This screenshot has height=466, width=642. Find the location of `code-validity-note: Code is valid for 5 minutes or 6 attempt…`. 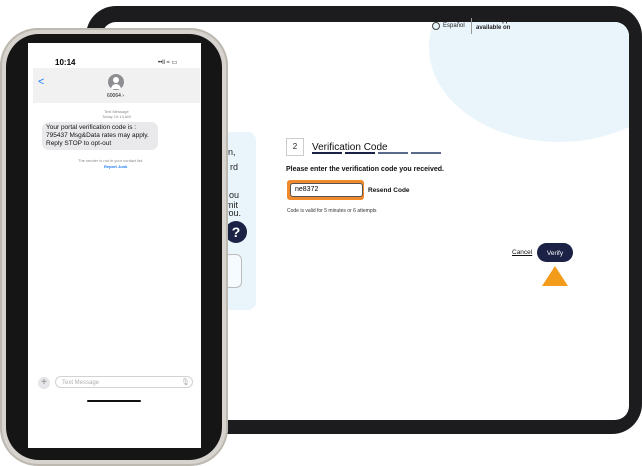

code-validity-note: Code is valid for 5 minutes or 6 attempt… is located at coordinates (332, 211).